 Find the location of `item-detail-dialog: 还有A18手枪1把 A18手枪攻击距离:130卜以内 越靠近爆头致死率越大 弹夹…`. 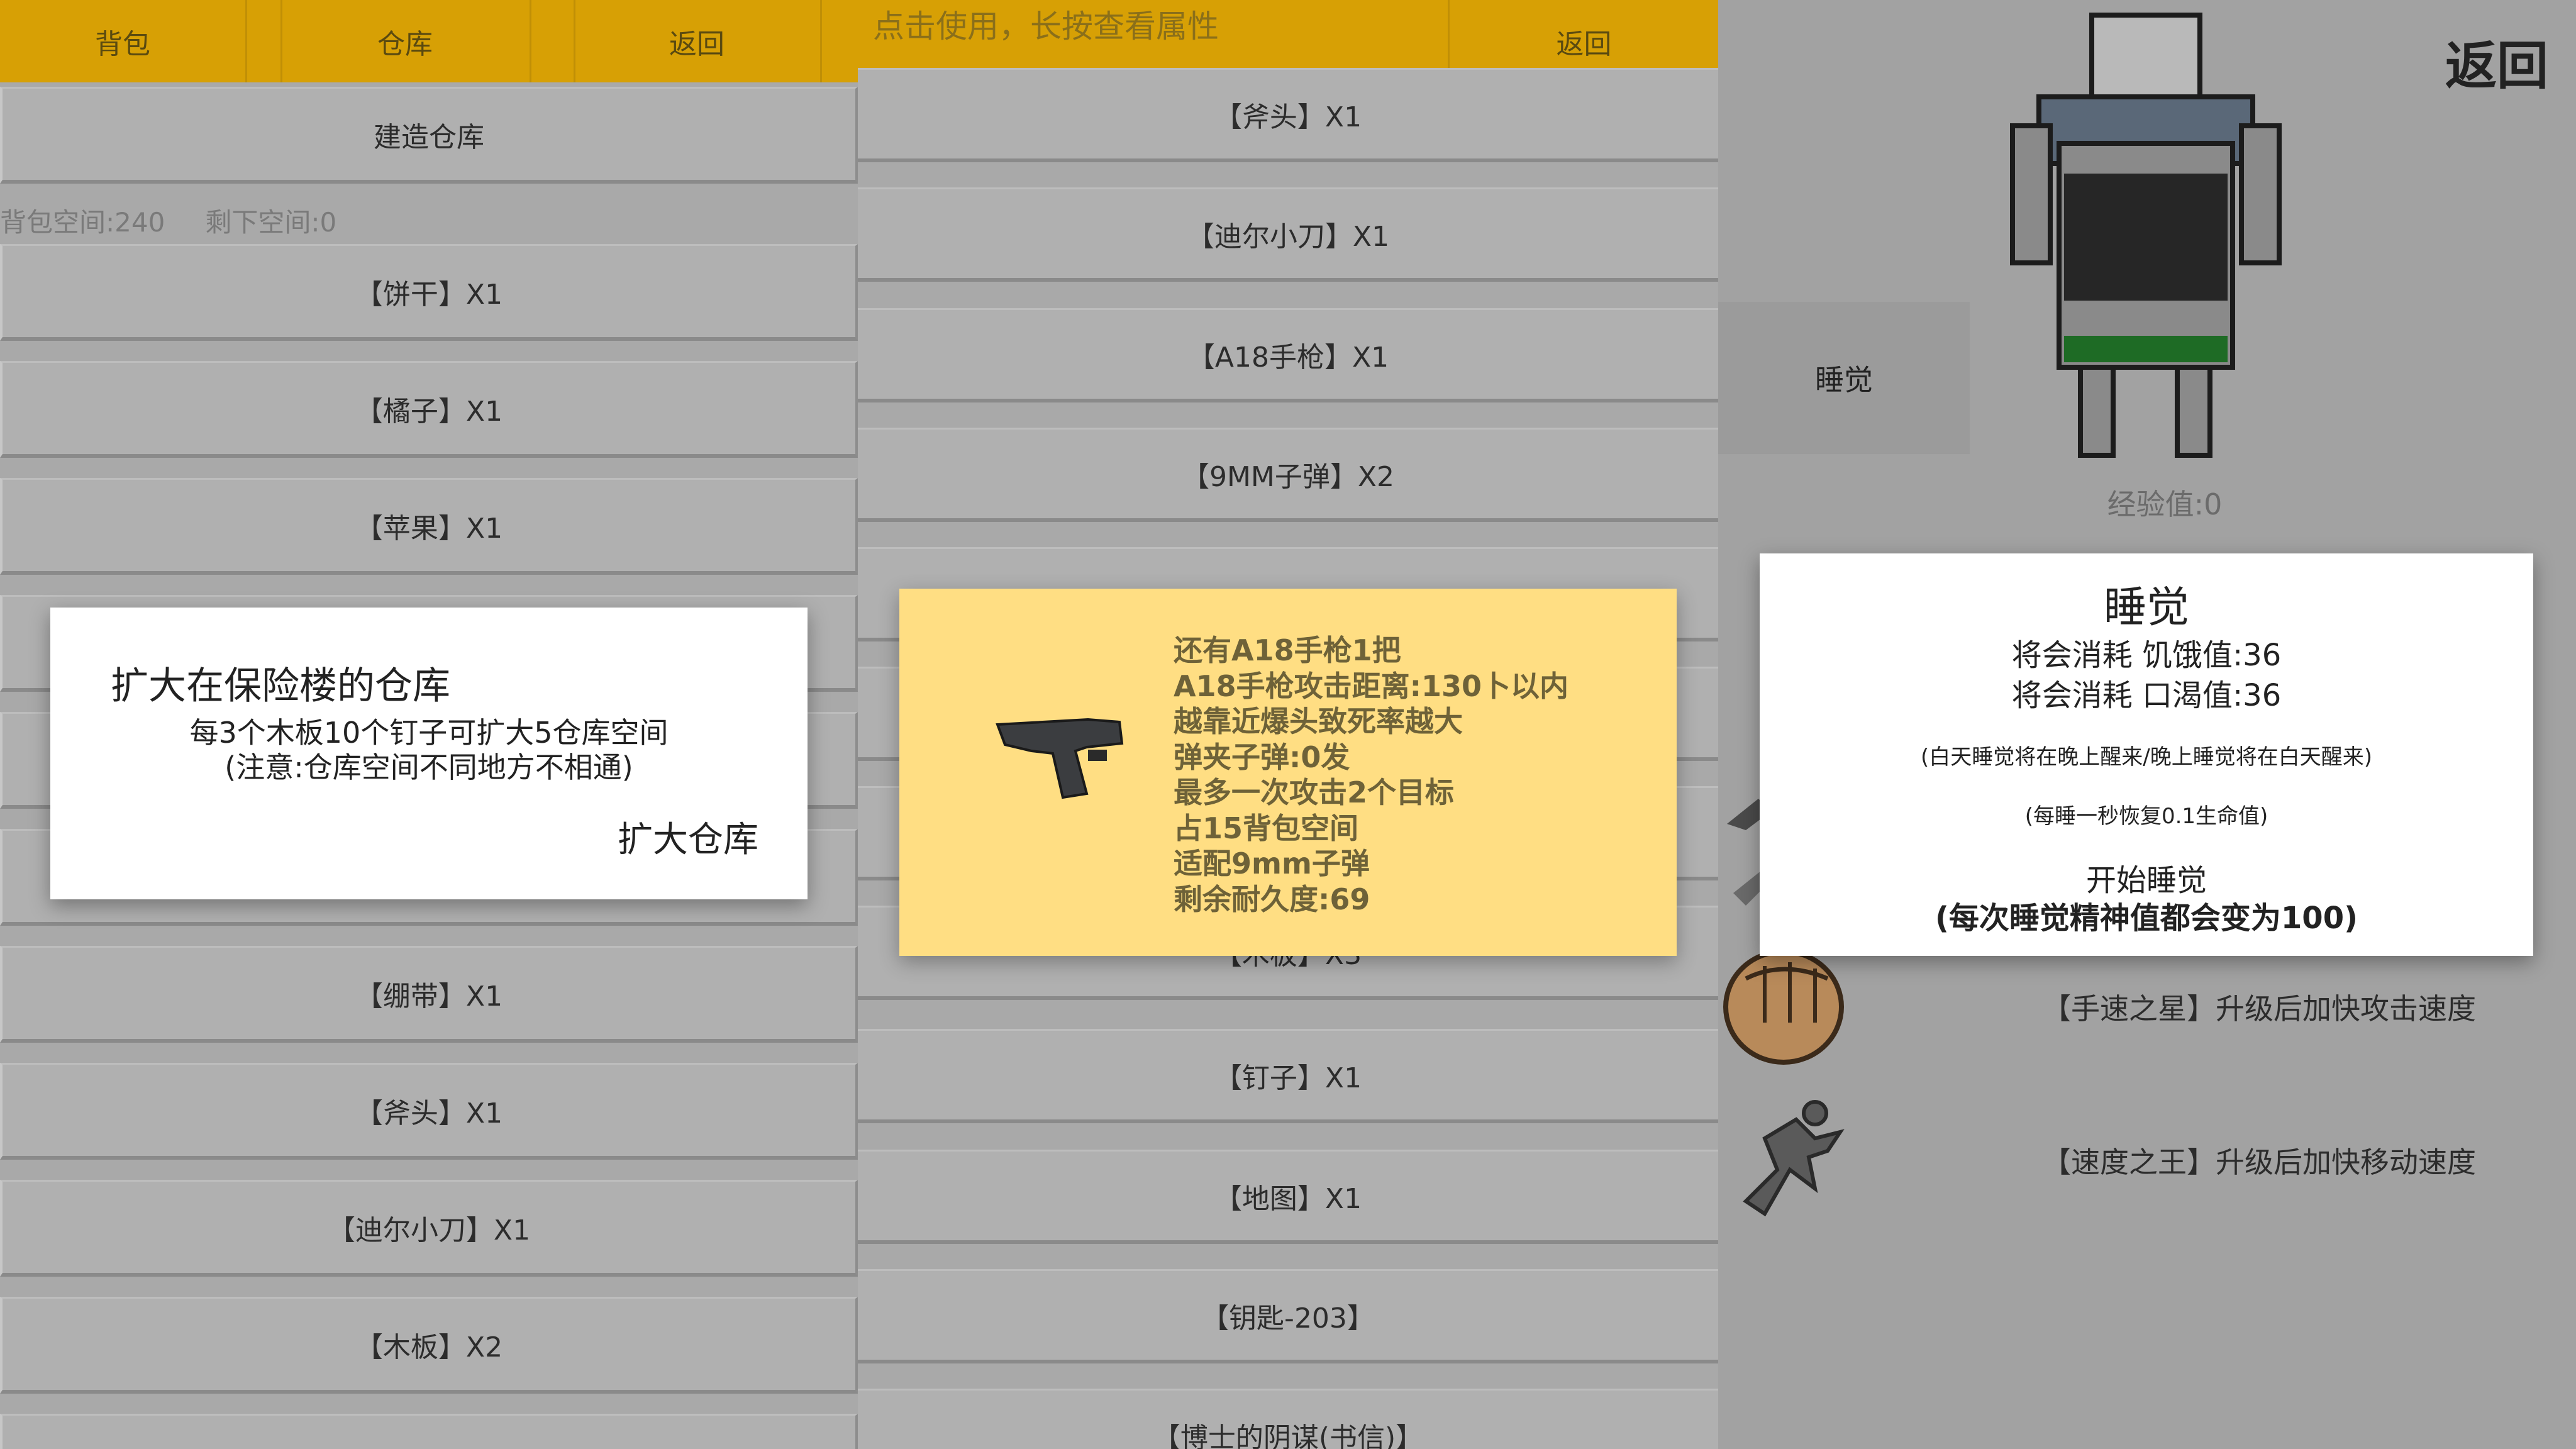

item-detail-dialog: 还有A18手枪1把 A18手枪攻击距离:130卜以内 越靠近爆头致死率越大 弹夹… is located at coordinates (1288, 772).